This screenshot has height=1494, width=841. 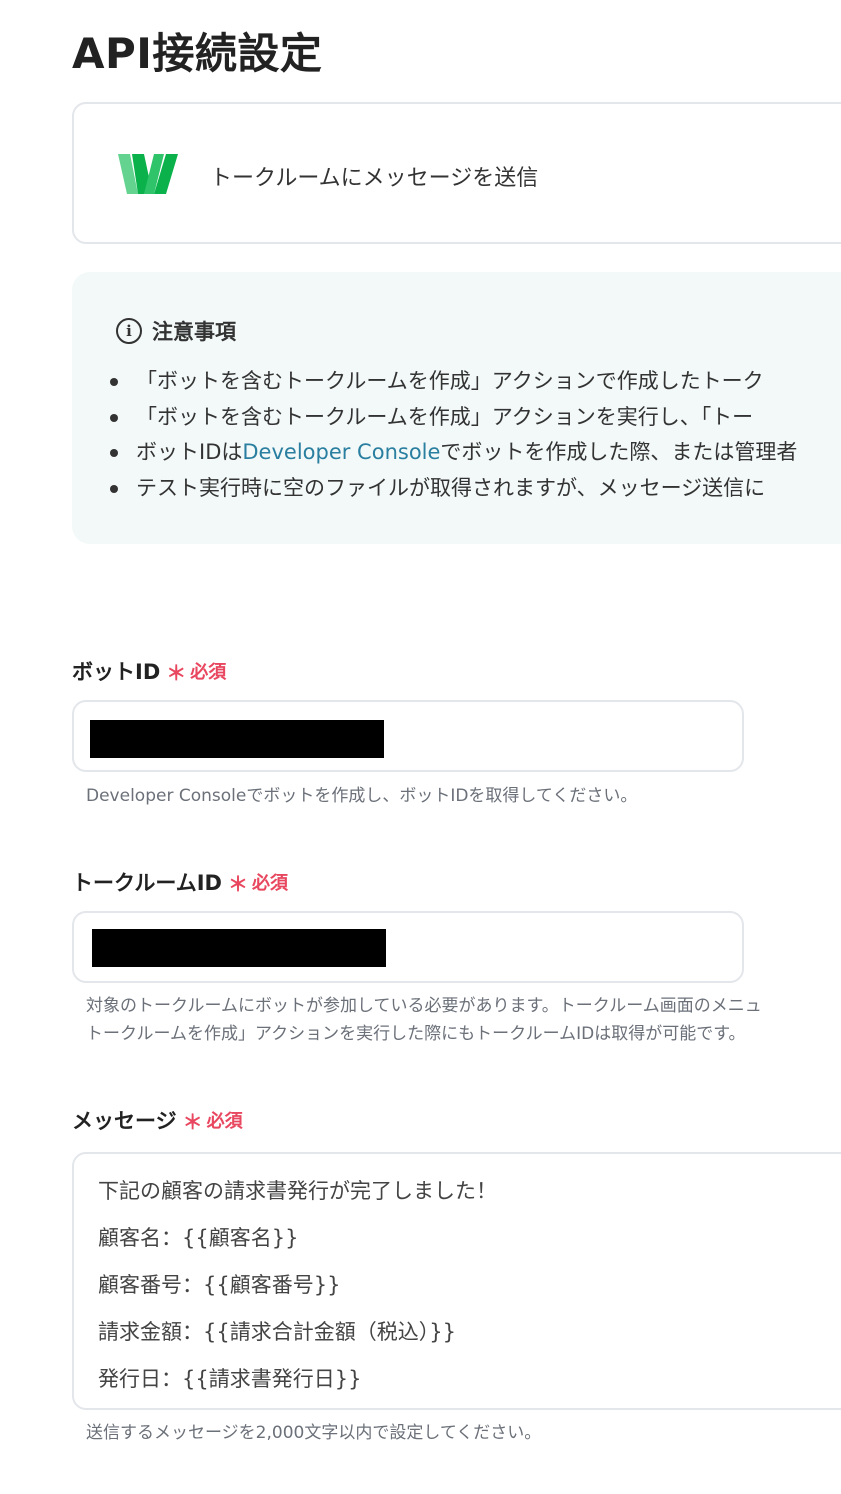 What do you see at coordinates (147, 883) in the screenshot?
I see `room-id-label-text: トークルームID` at bounding box center [147, 883].